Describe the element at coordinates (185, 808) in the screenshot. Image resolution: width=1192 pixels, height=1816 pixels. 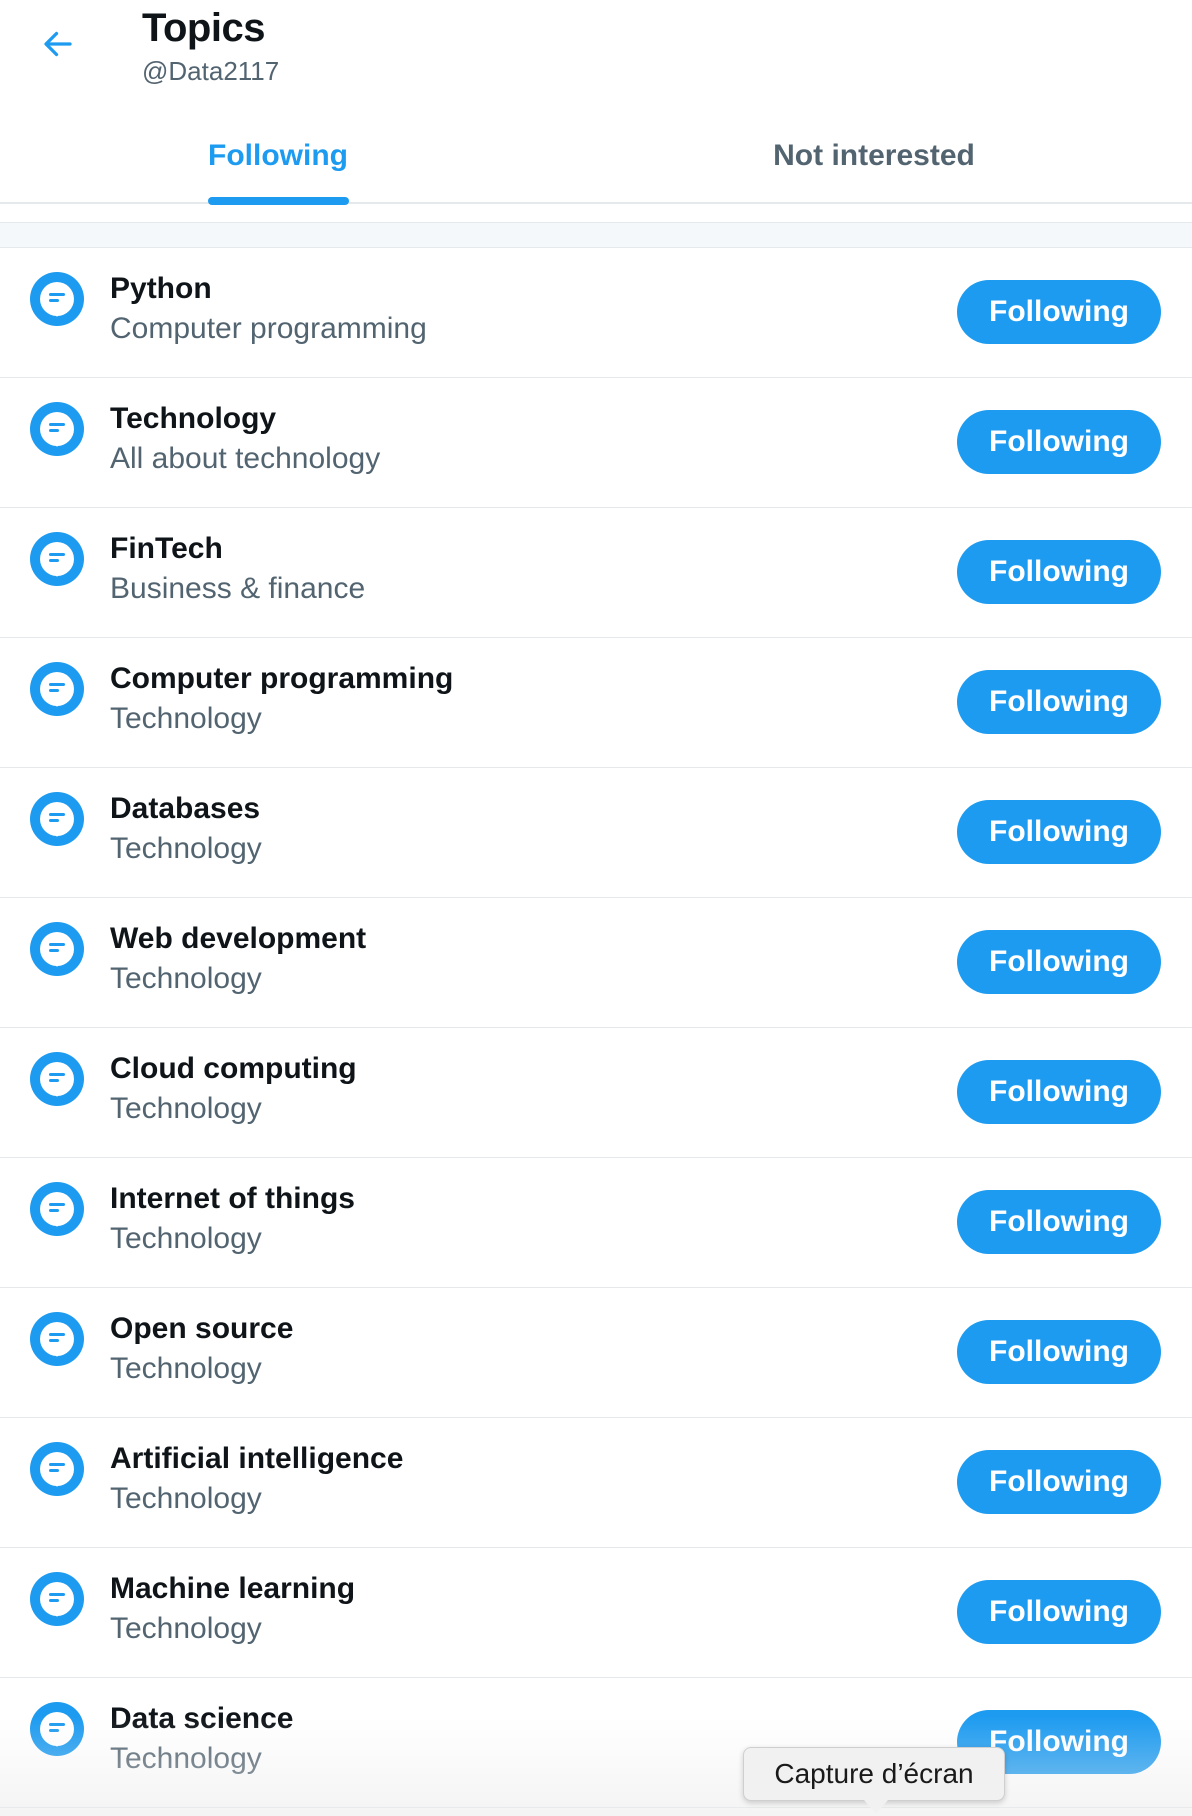
I see `topic-name: Databases` at that location.